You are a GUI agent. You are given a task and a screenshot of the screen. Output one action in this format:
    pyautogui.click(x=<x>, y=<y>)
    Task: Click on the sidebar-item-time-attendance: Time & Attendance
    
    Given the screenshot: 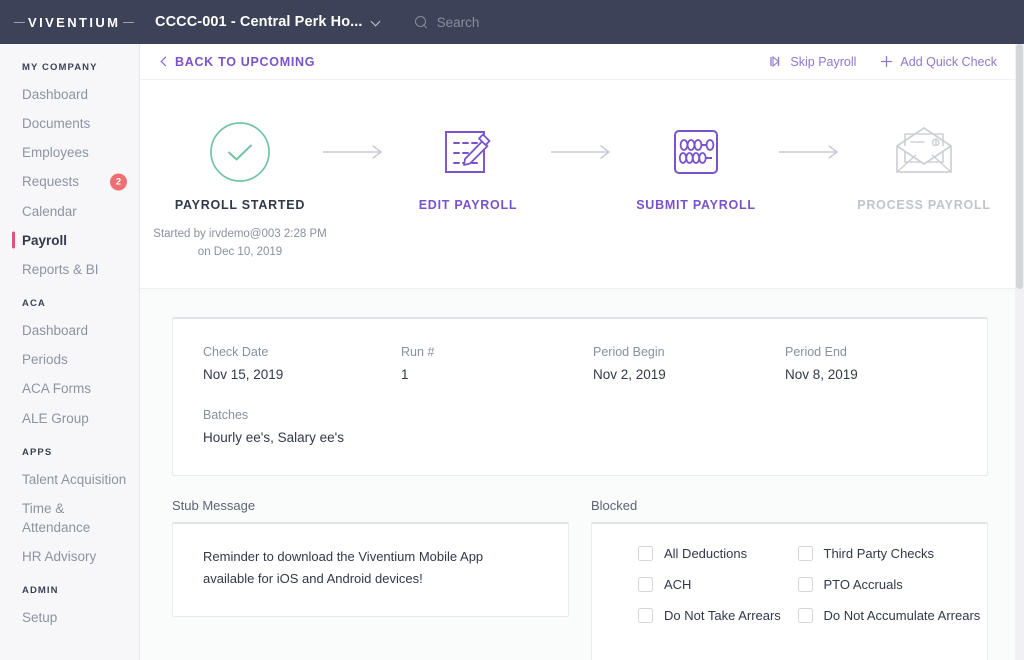 What is the action you would take?
    pyautogui.click(x=69, y=518)
    